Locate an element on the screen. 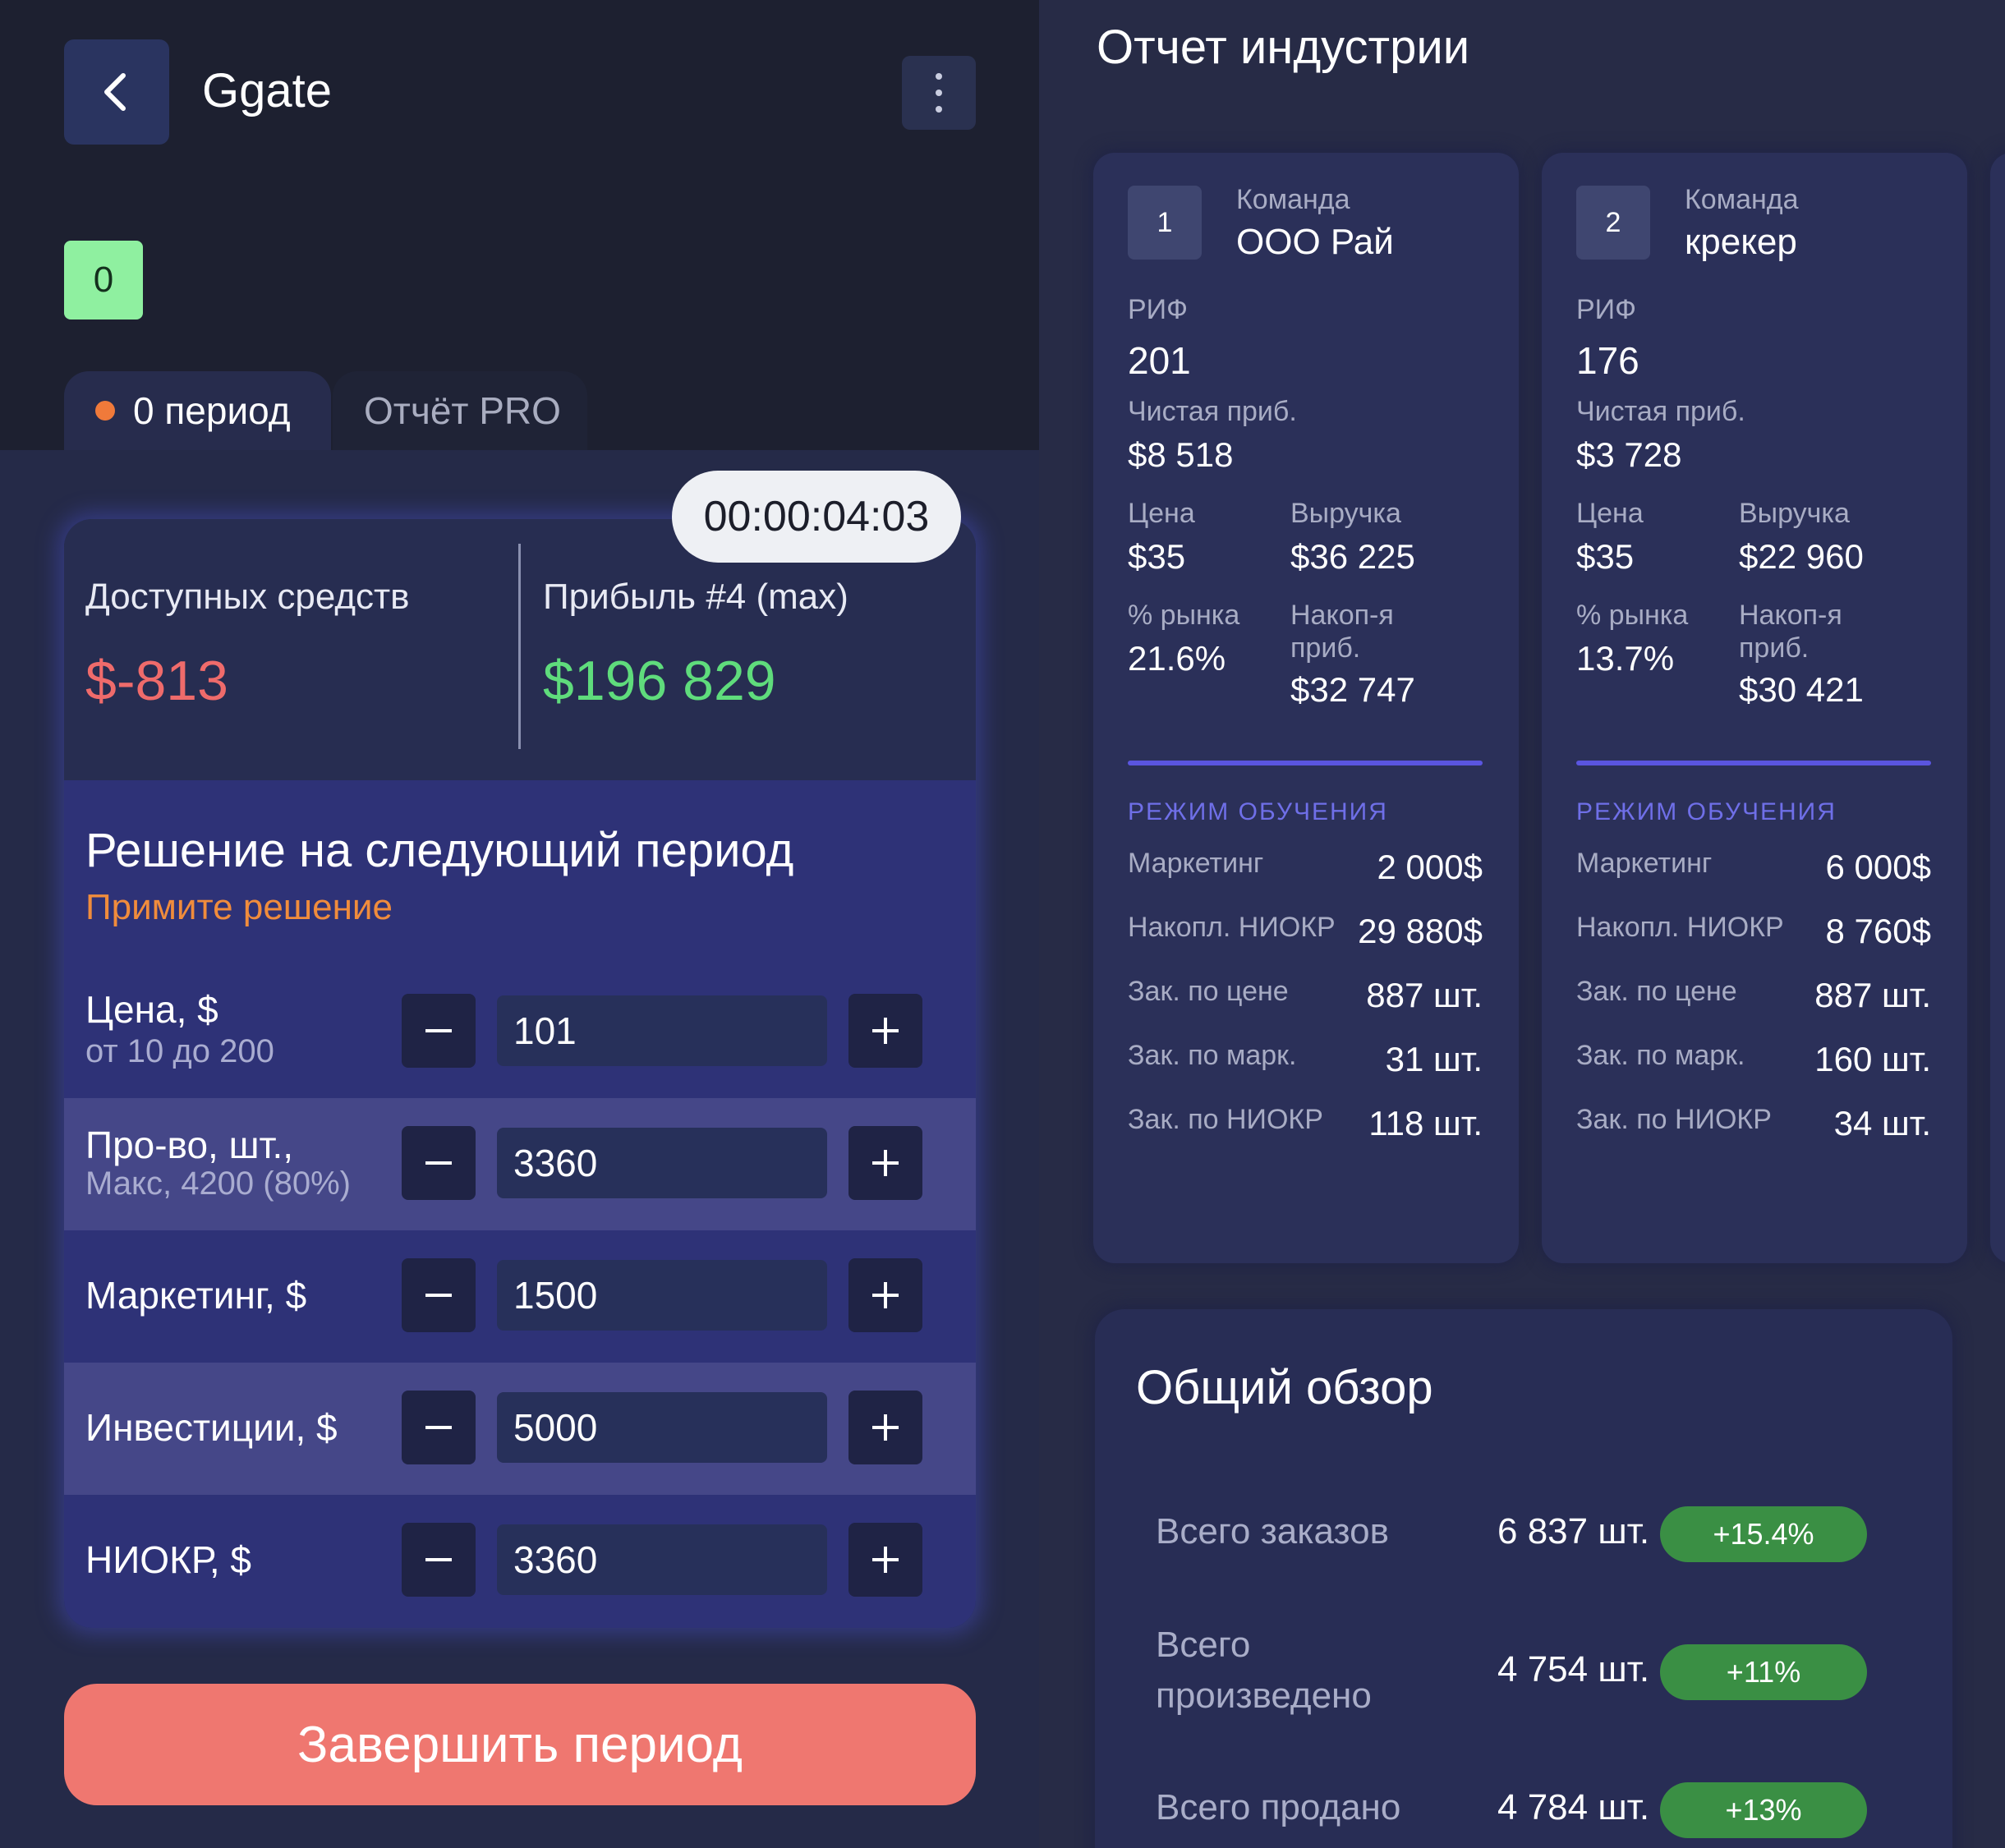 This screenshot has width=2005, height=1848. team-card-partial is located at coordinates (1997, 708).